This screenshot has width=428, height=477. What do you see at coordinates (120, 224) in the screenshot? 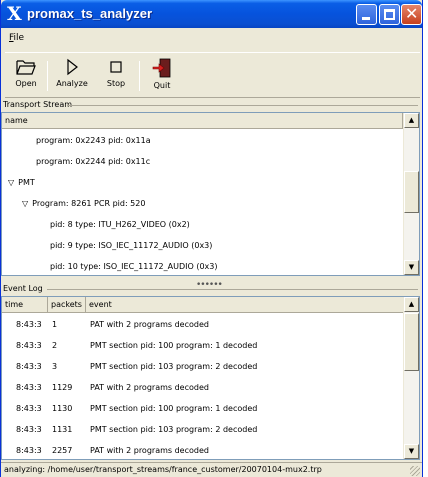
I see `tree-row-label: pid: 8 type: ITU_H262_VIDEO (0x2)` at bounding box center [120, 224].